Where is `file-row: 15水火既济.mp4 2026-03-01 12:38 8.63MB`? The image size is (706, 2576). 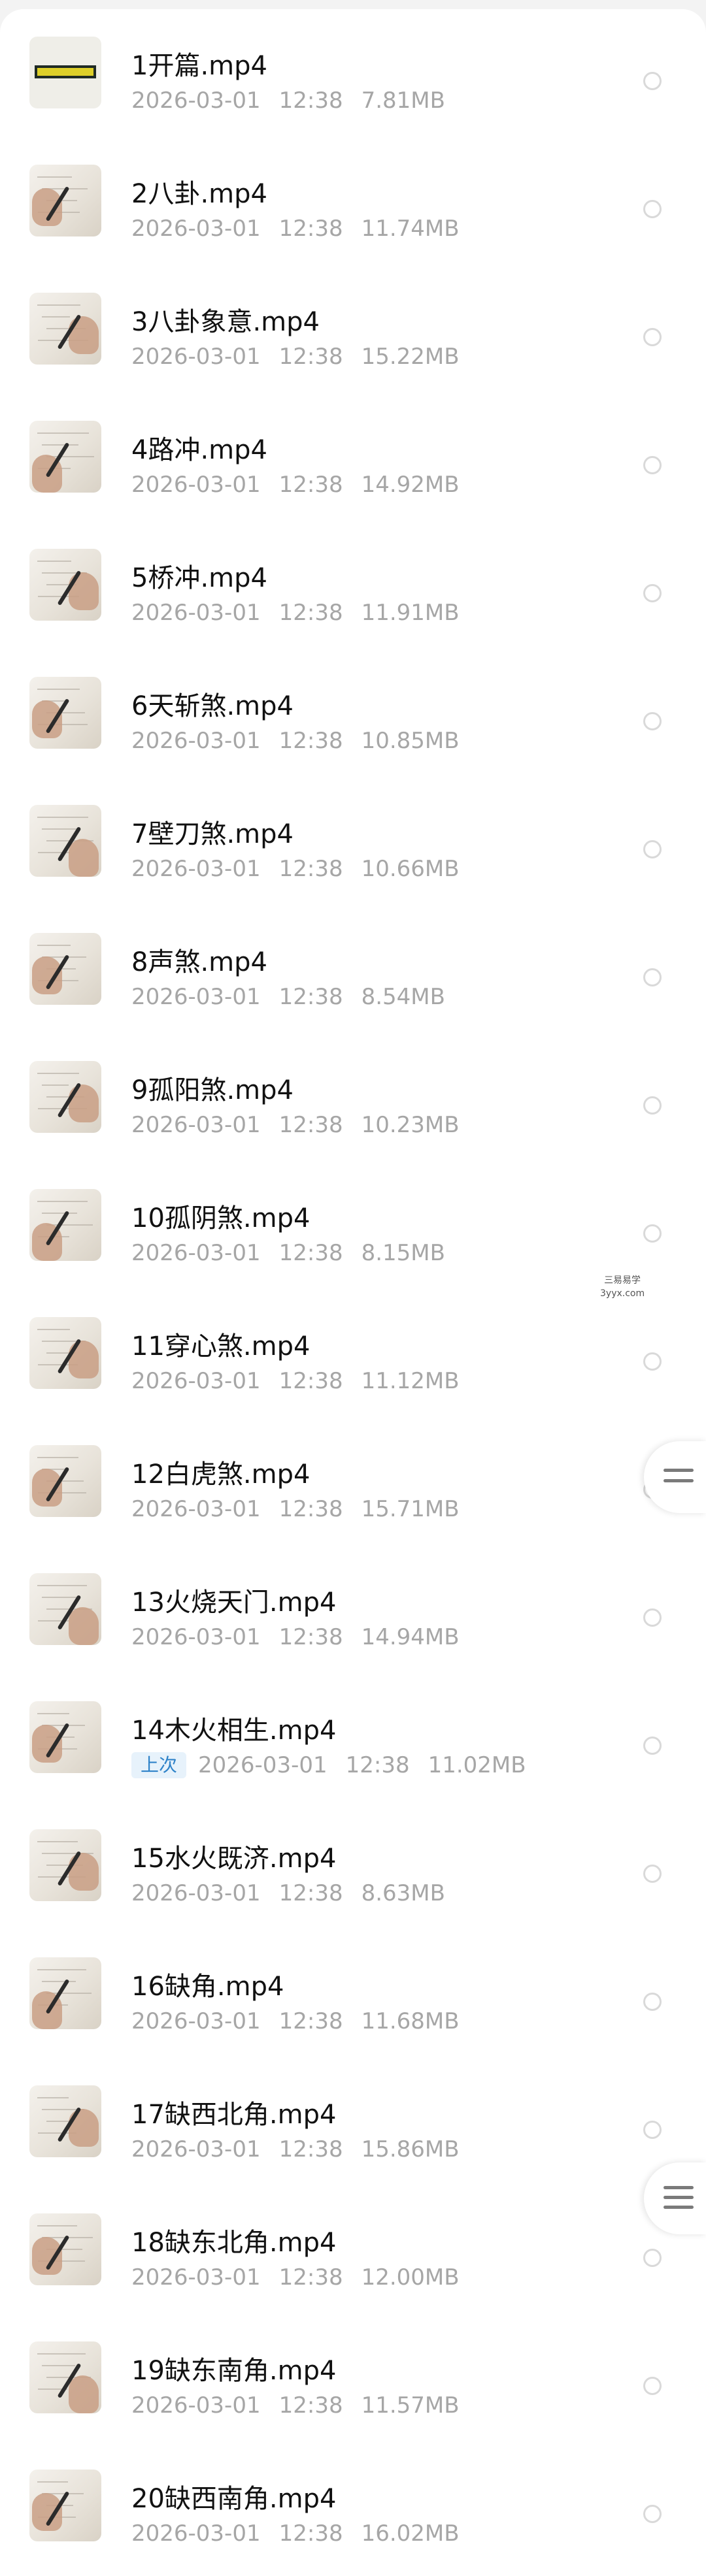
file-row: 15水火既济.mp4 2026-03-01 12:38 8.63MB is located at coordinates (353, 1857).